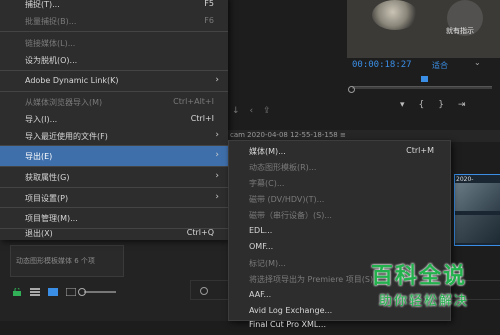 This screenshot has height=335, width=500. What do you see at coordinates (114, 177) in the screenshot?
I see `menu-item-get-properties: 获取属性(G) ›` at bounding box center [114, 177].